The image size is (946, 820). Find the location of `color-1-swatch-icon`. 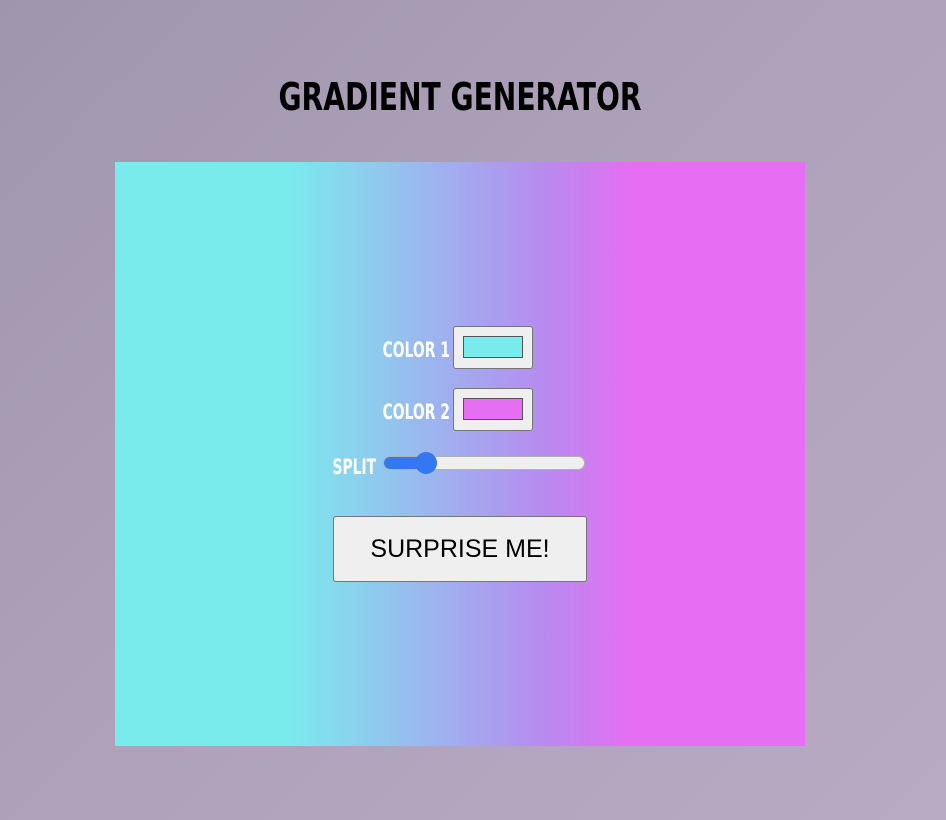

color-1-swatch-icon is located at coordinates (493, 347).